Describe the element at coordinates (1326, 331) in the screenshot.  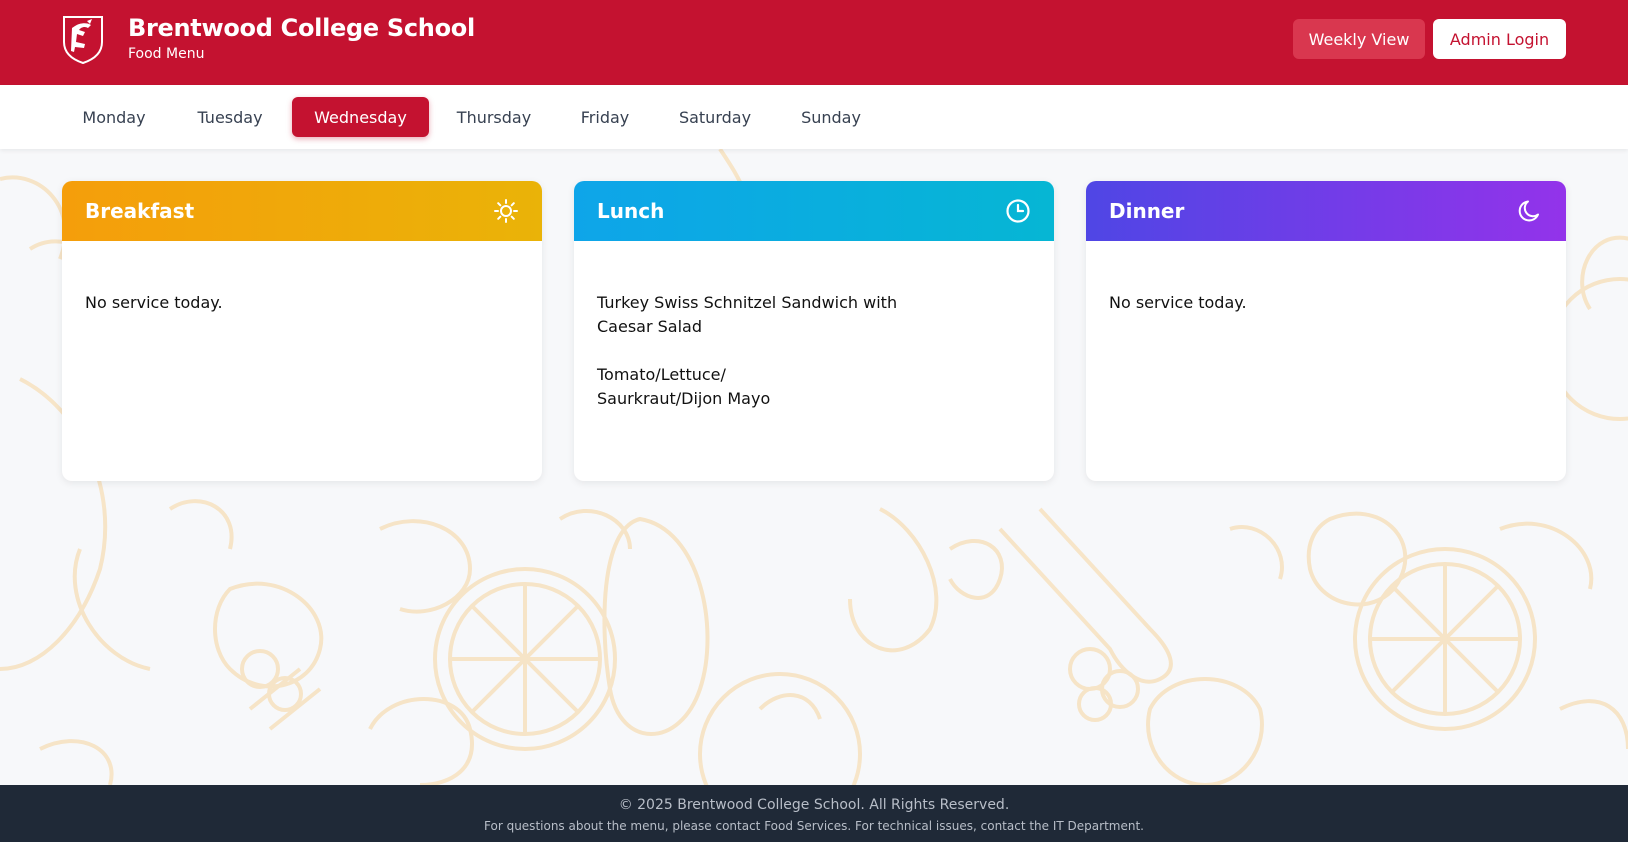
I see `dinner-card: Dinner No service today.` at that location.